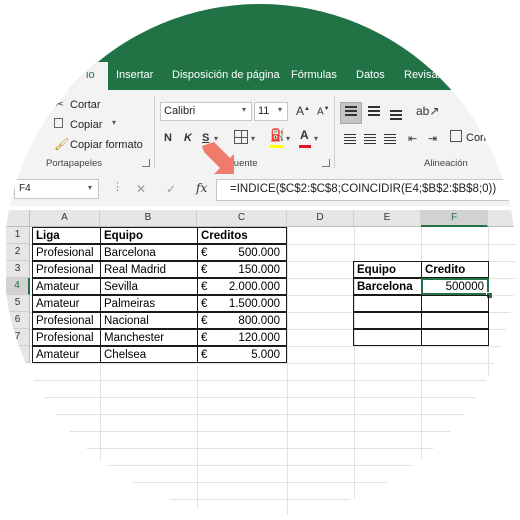  I want to click on cell-creditos: €1.500.000, so click(242, 303).